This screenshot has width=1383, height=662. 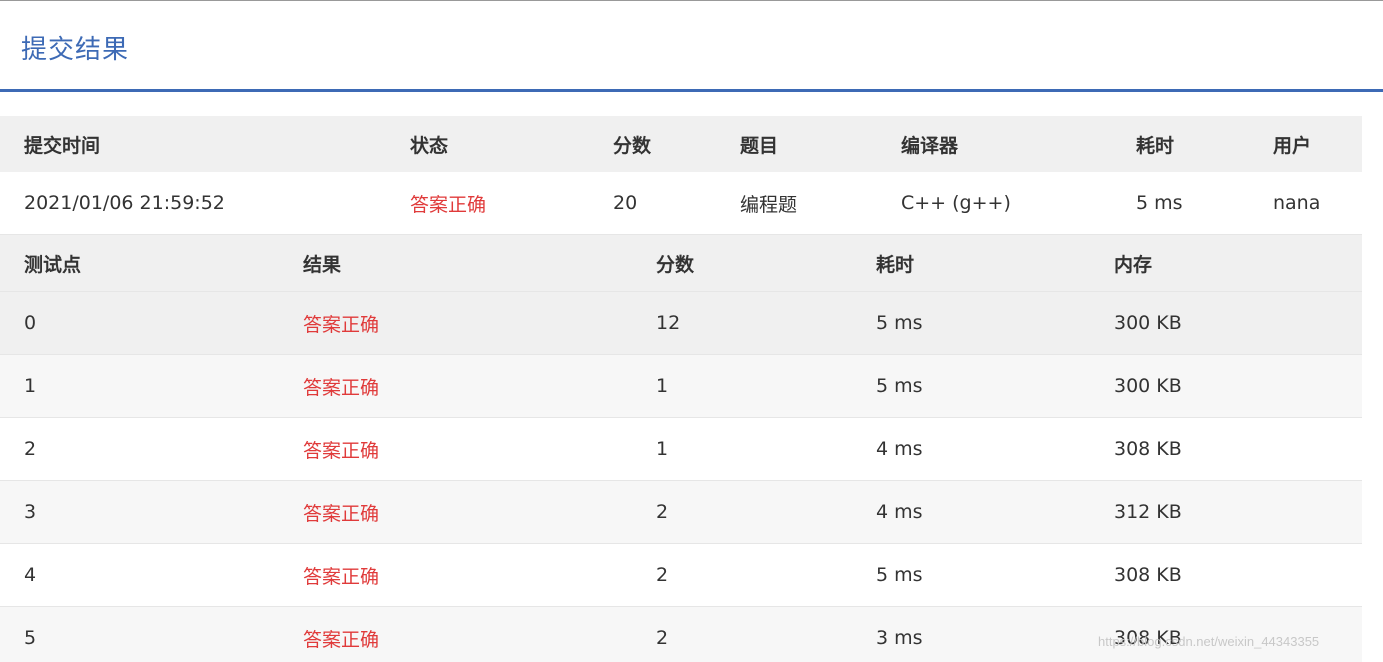 I want to click on page-title: 提交结果, so click(x=75, y=50).